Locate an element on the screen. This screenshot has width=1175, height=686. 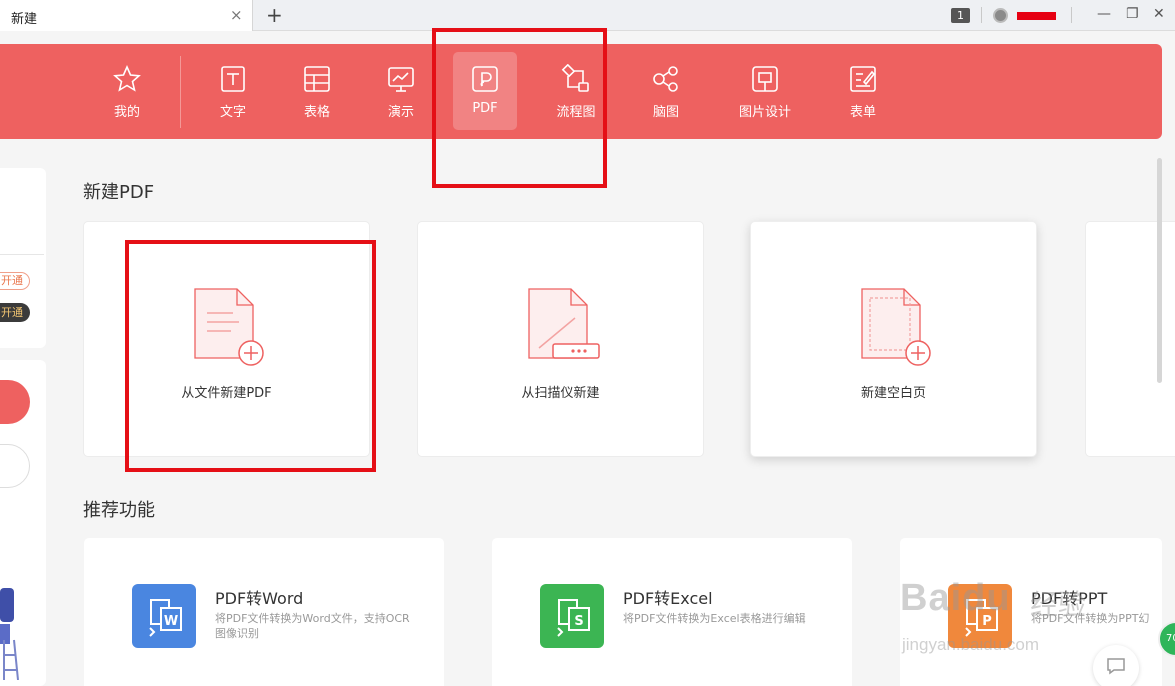
card-label: 新建空白页 is located at coordinates (893, 393).